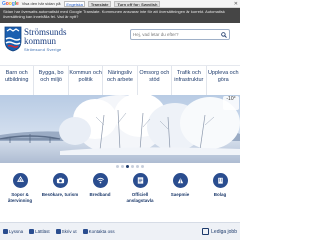 The height and width of the screenshot is (240, 320). What do you see at coordinates (17, 80) in the screenshot?
I see `nav-item-barn-utbildning: Barn och utbildning` at bounding box center [17, 80].